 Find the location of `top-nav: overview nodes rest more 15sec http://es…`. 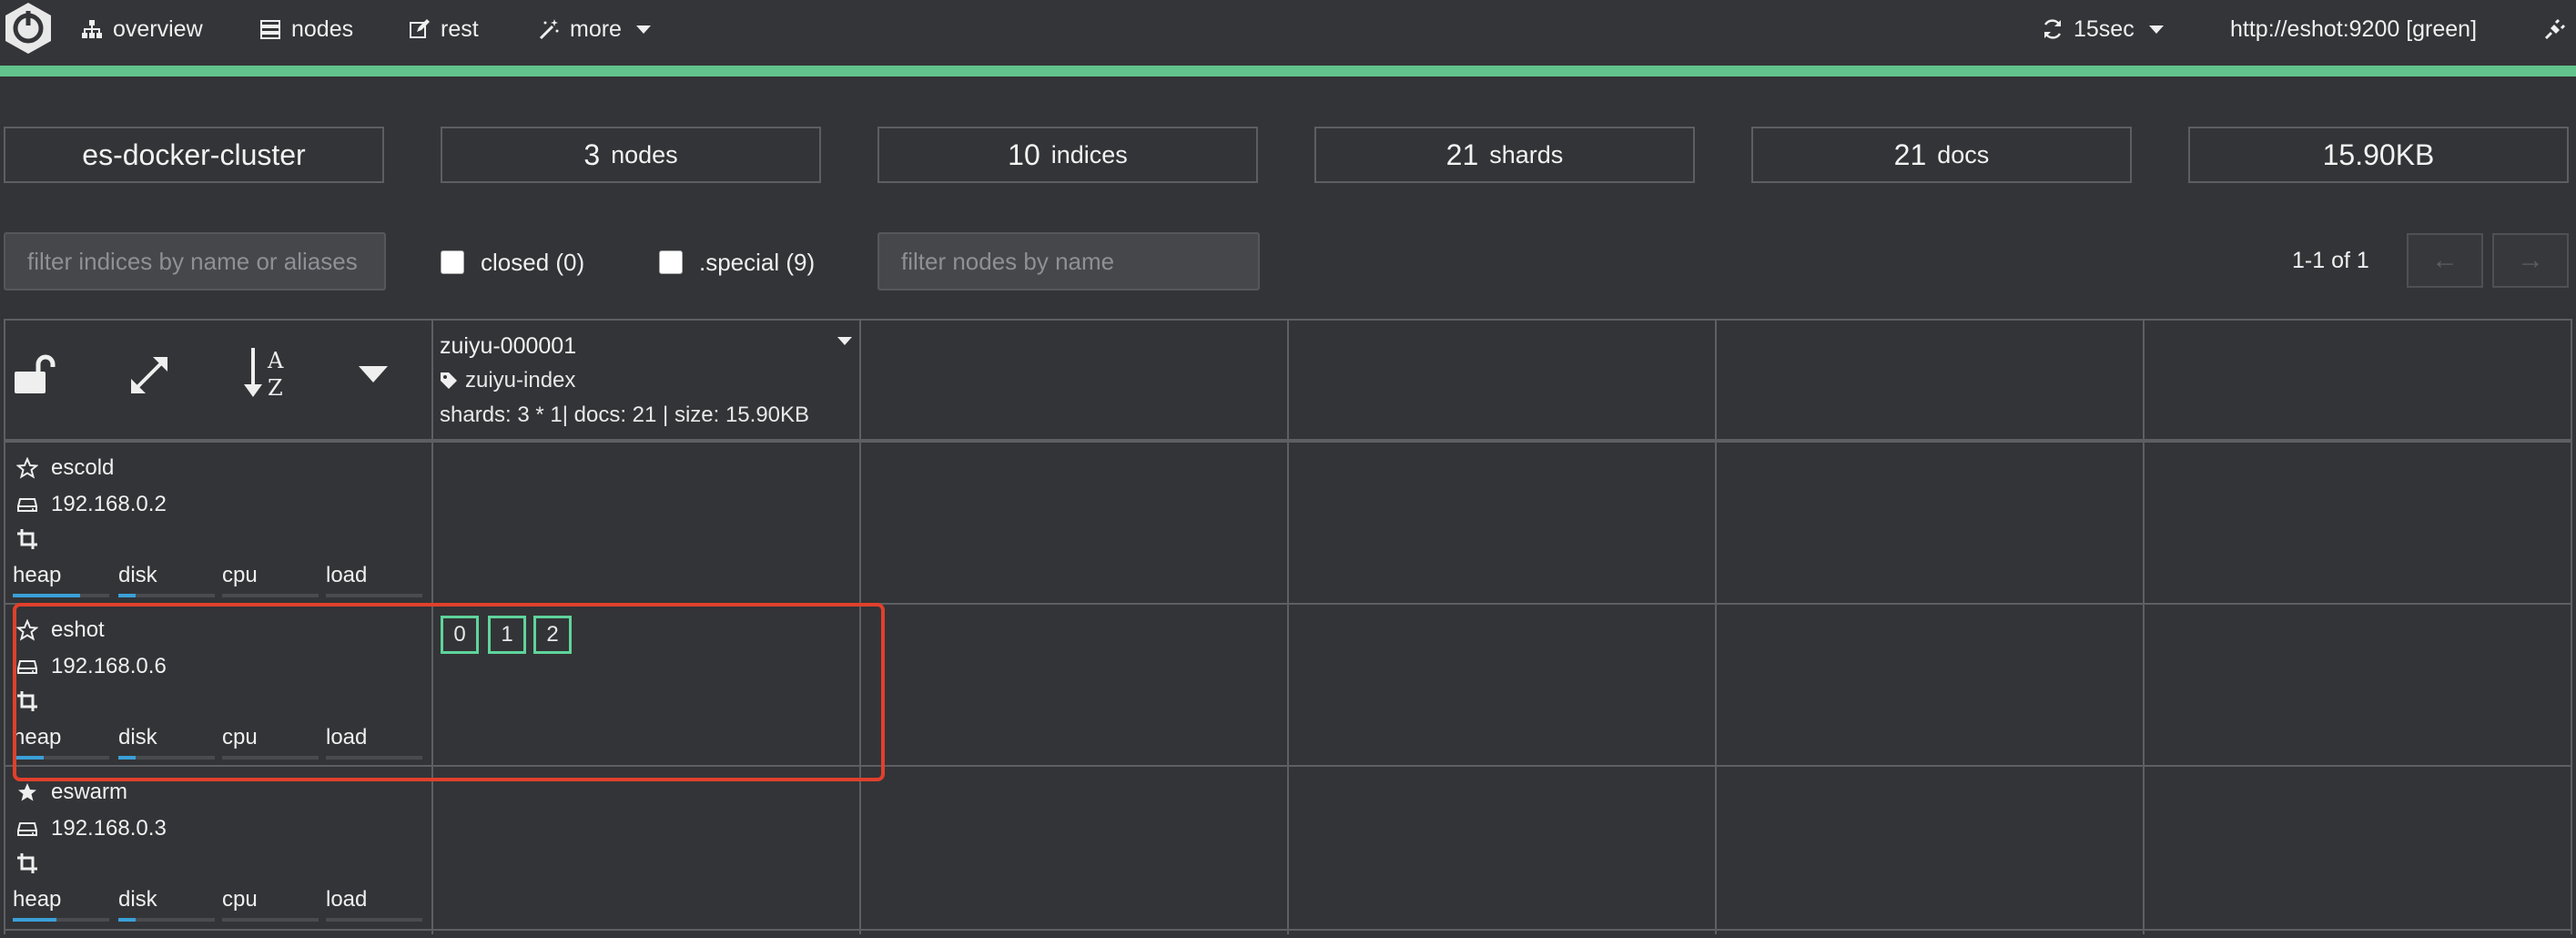

top-nav: overview nodes rest more 15sec http://es… is located at coordinates (1288, 33).